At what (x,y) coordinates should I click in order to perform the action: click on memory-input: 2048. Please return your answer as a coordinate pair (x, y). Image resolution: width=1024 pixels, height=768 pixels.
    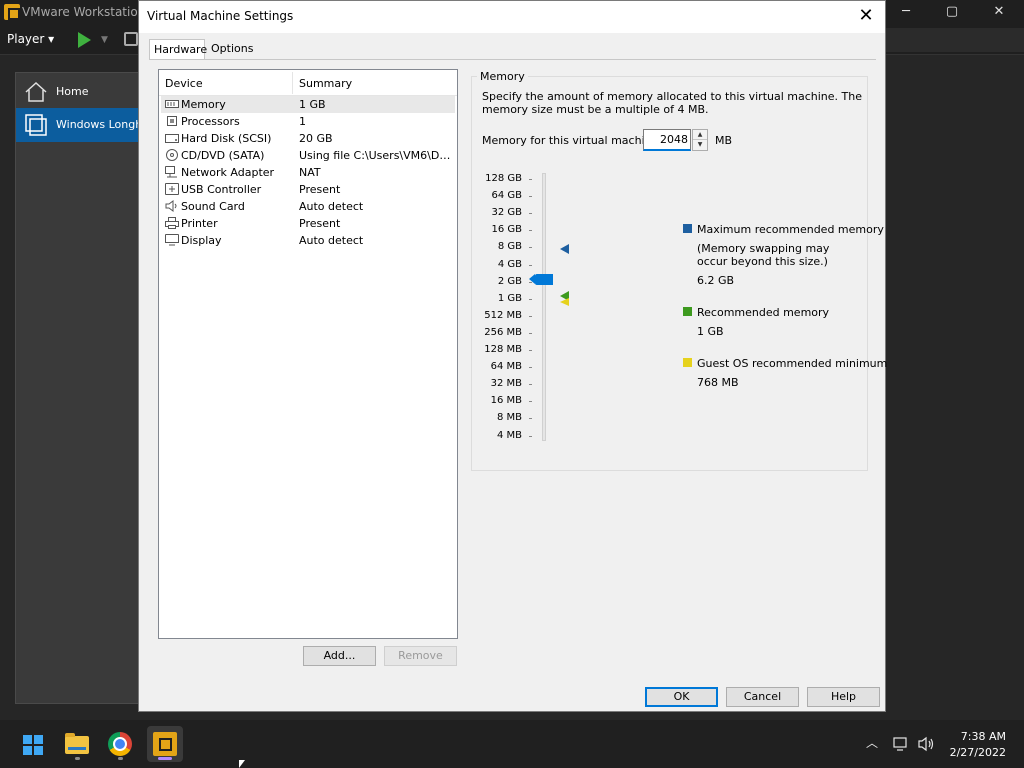
    Looking at the image, I should click on (667, 140).